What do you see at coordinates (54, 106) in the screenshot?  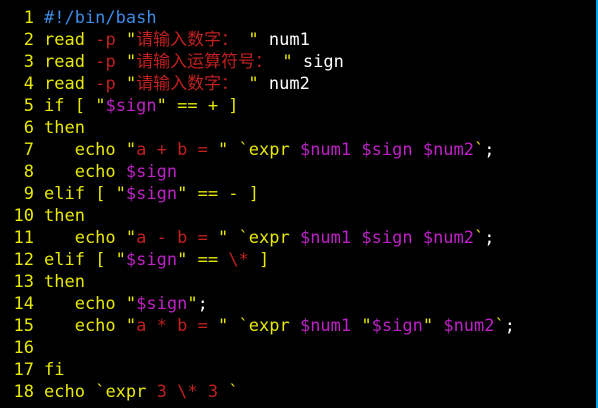 I see `code-token: if` at bounding box center [54, 106].